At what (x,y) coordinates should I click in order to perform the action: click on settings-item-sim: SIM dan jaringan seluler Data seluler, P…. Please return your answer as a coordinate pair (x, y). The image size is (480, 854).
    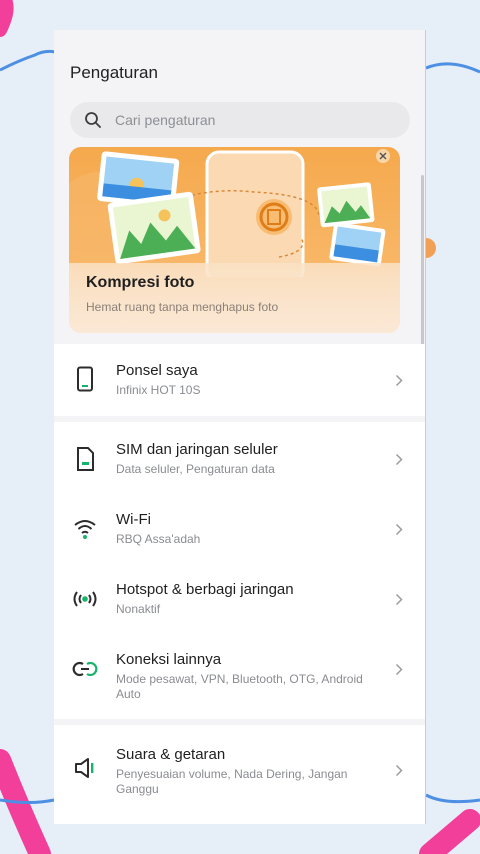
    Looking at the image, I should click on (239, 457).